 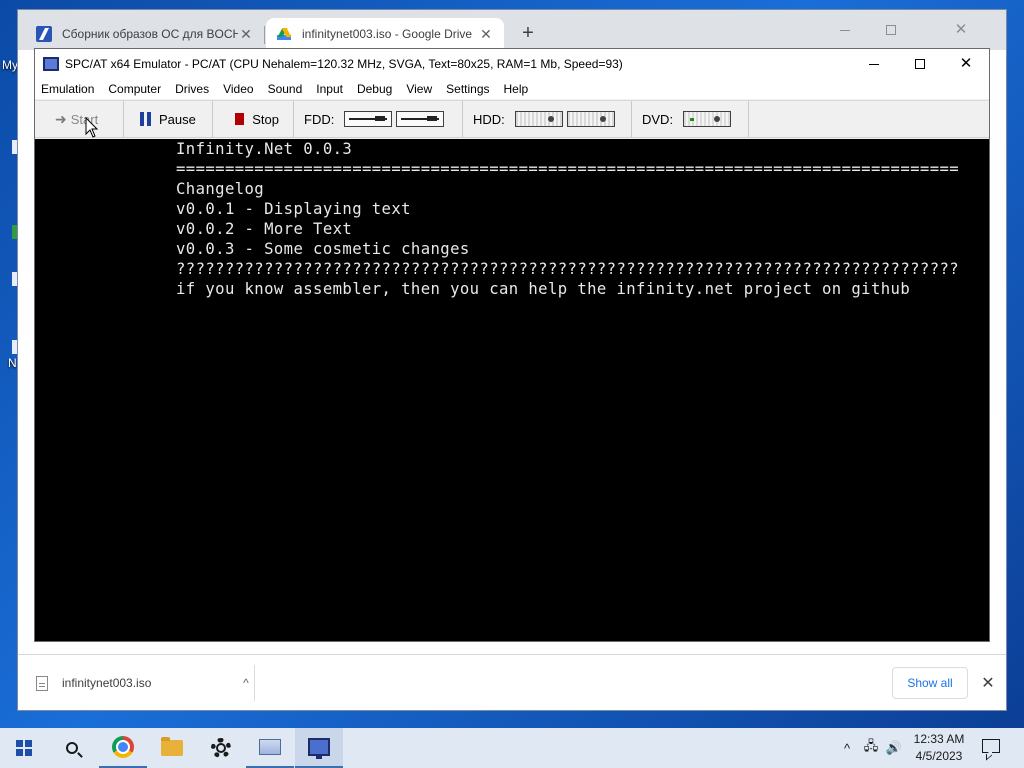 I want to click on image-gallery-icon, so click(x=270, y=747).